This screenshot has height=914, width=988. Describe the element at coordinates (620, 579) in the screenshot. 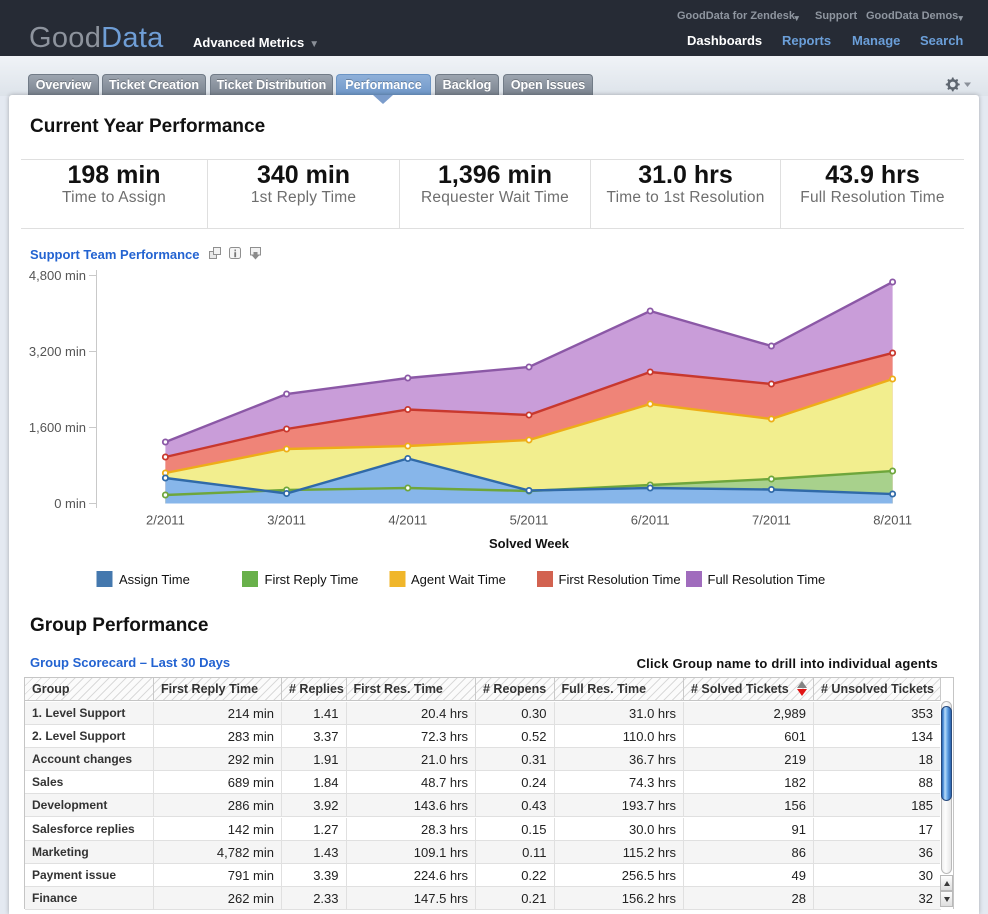

I see `svg-text: First Resolution Time` at that location.